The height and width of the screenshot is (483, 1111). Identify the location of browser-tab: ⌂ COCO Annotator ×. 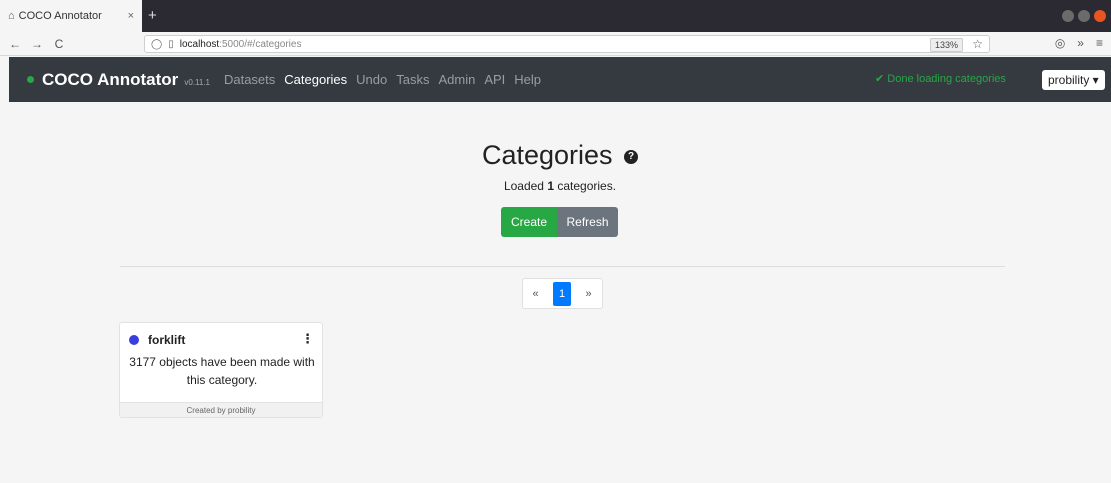
(71, 16).